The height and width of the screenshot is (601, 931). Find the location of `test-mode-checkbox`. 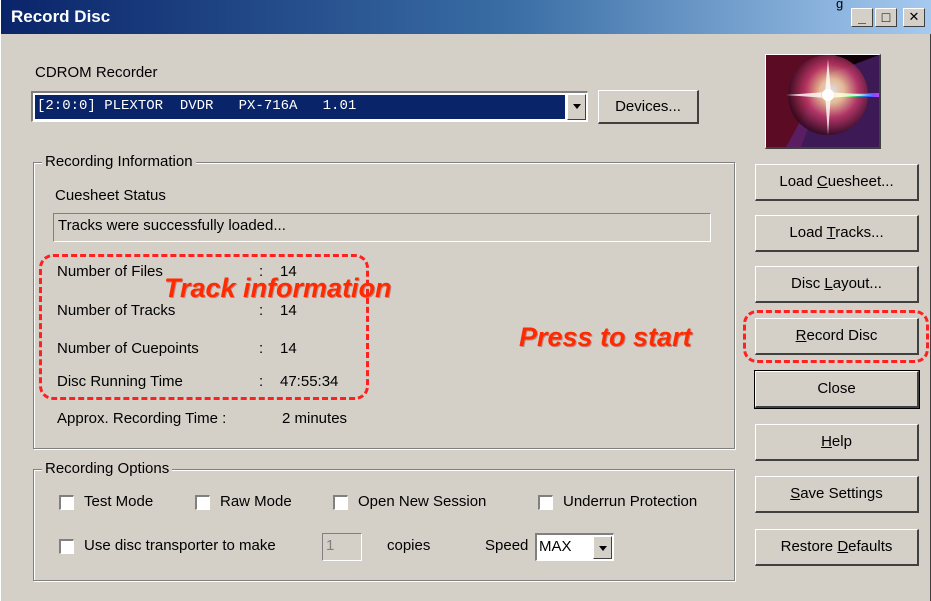

test-mode-checkbox is located at coordinates (66, 502).